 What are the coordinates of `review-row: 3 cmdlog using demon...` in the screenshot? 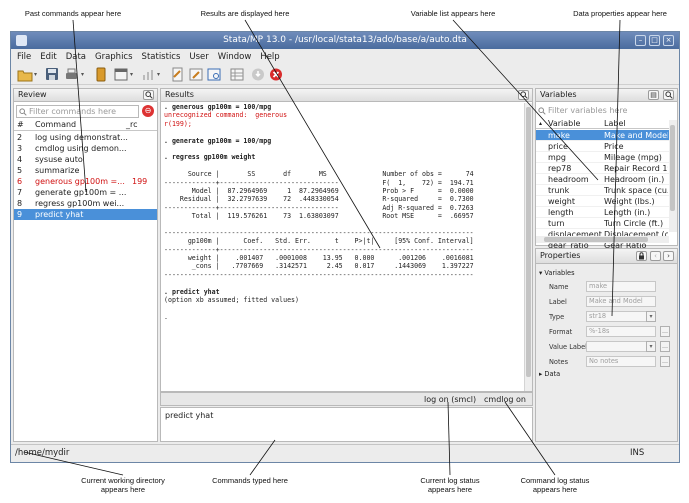 It's located at (85, 148).